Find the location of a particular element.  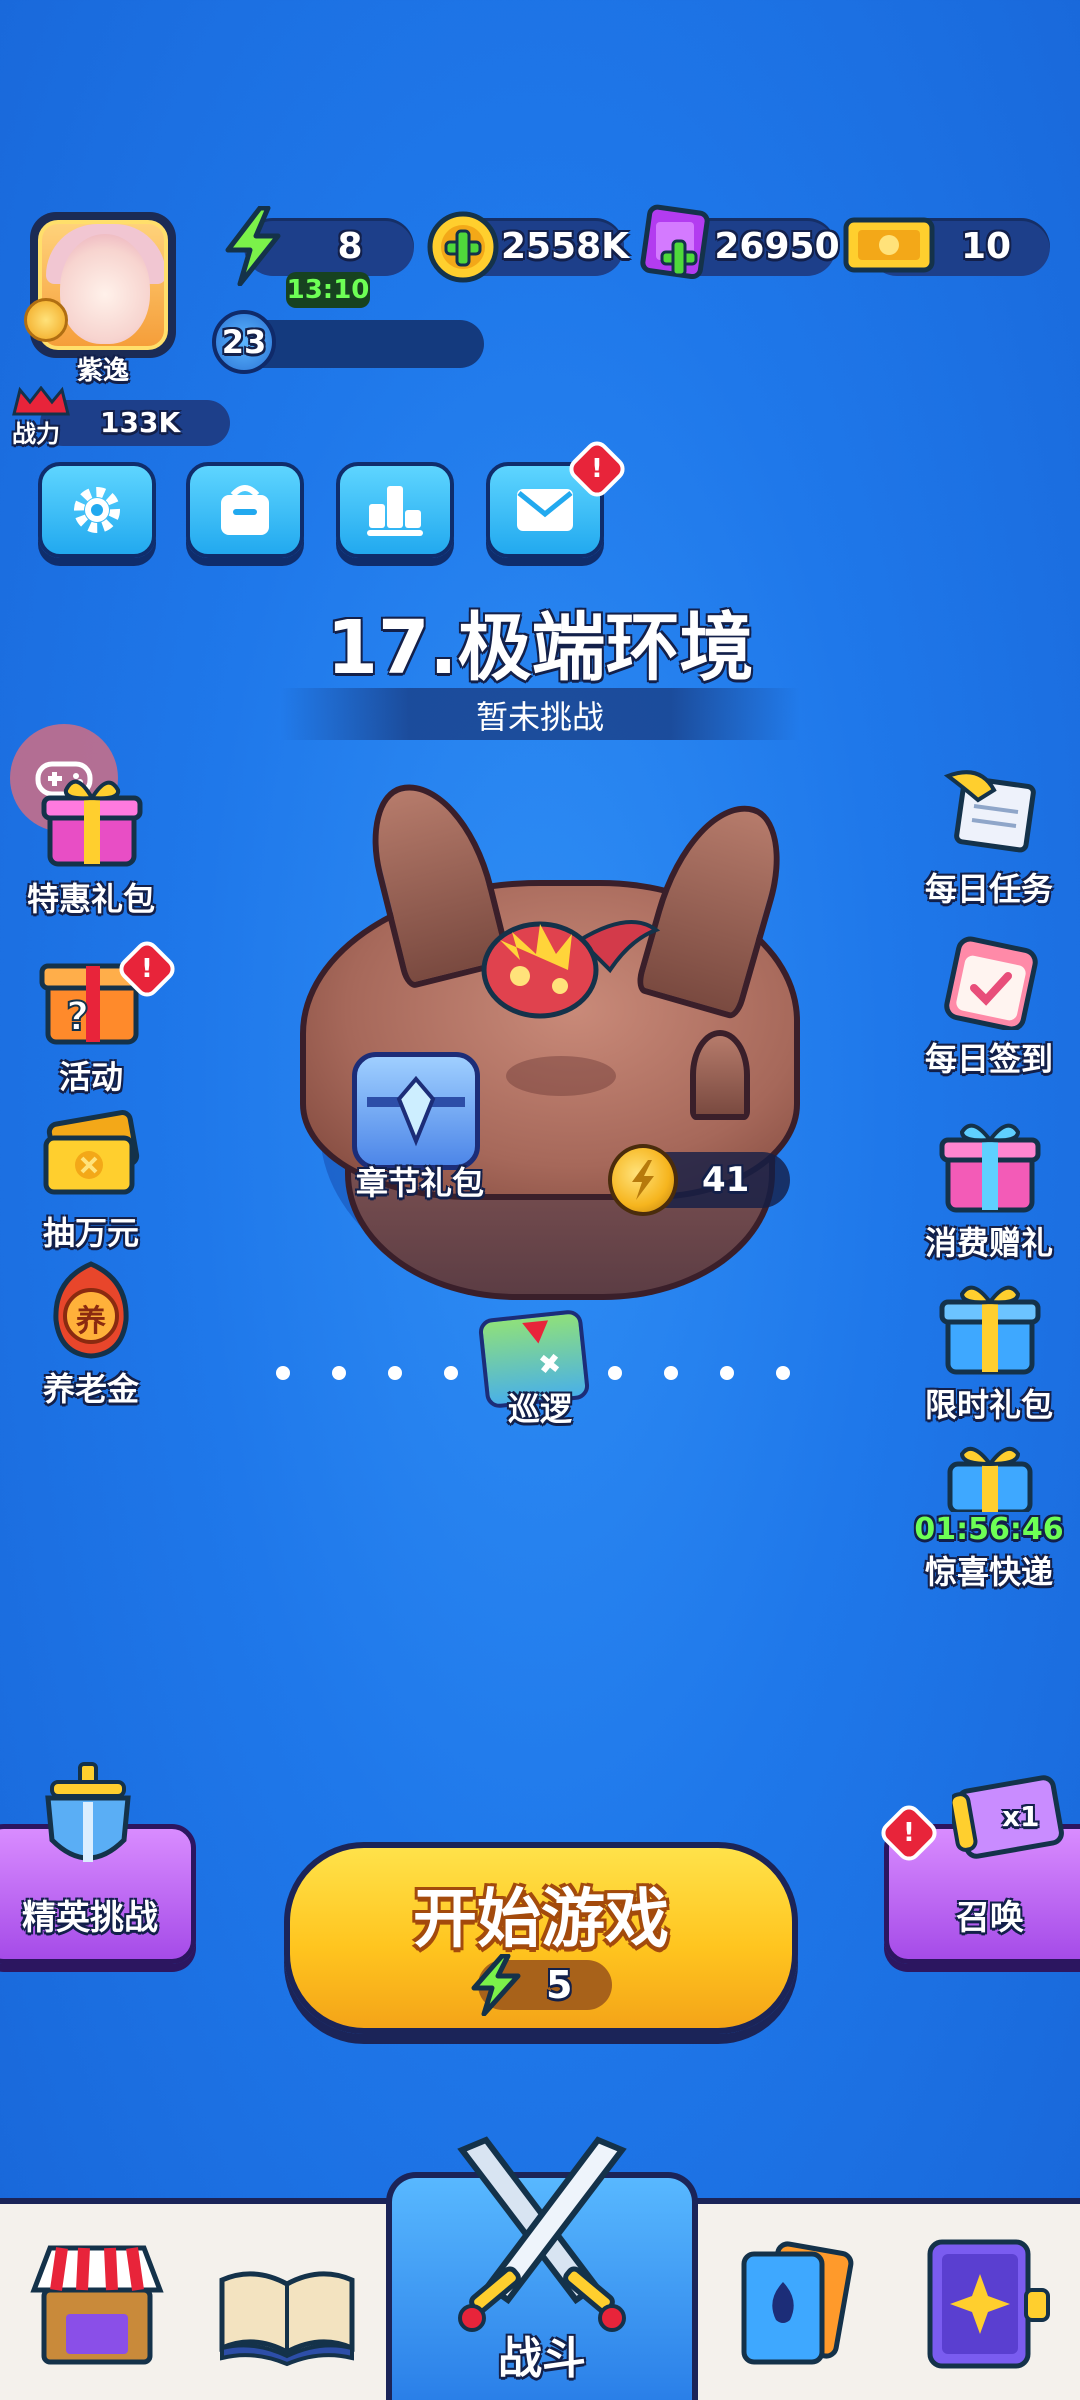

coin-plus-icon is located at coordinates (463, 247).